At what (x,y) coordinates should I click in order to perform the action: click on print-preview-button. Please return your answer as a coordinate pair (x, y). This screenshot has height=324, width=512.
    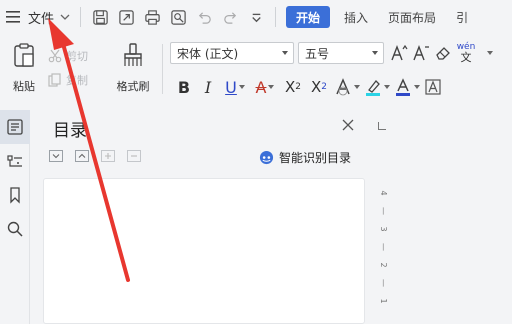
    Looking at the image, I should click on (178, 17).